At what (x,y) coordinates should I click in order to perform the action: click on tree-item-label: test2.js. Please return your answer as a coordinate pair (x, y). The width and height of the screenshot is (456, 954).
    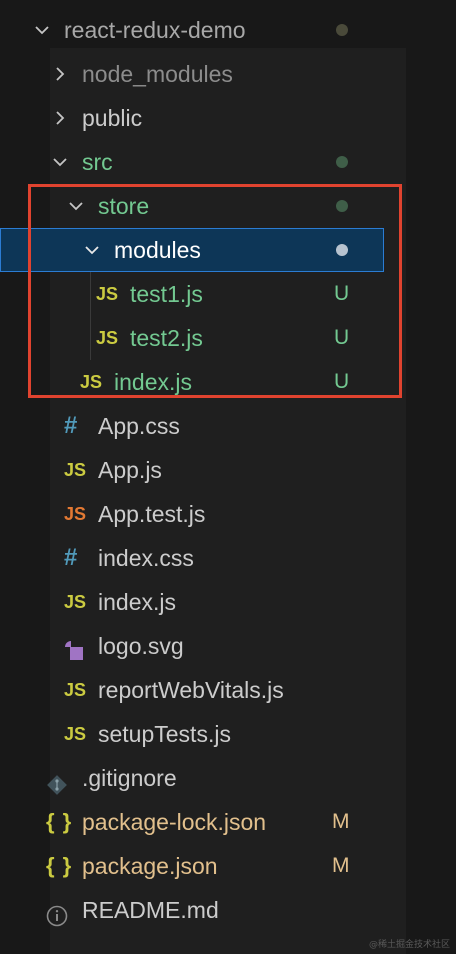
    Looking at the image, I should click on (166, 338).